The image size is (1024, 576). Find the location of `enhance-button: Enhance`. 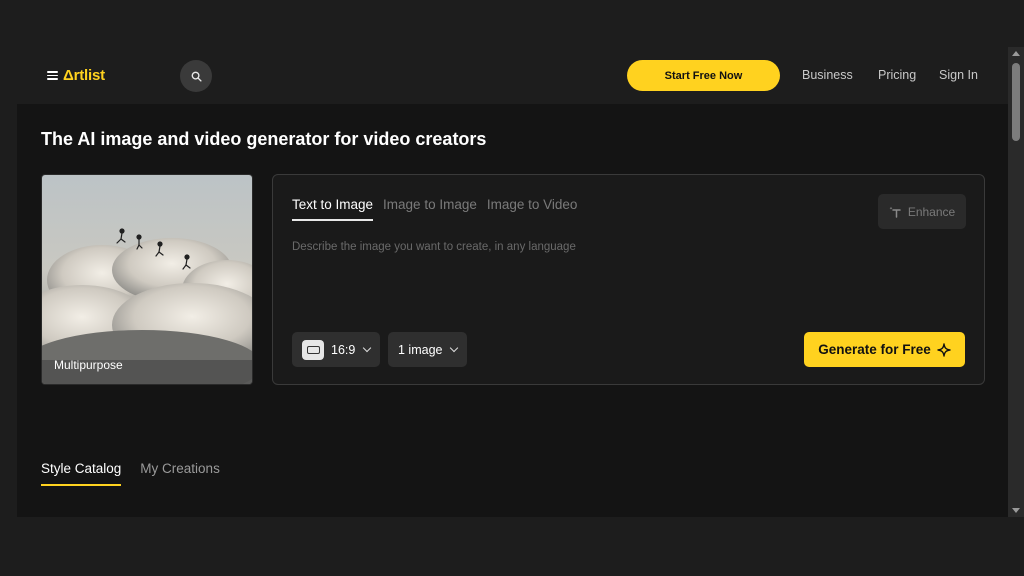

enhance-button: Enhance is located at coordinates (922, 211).